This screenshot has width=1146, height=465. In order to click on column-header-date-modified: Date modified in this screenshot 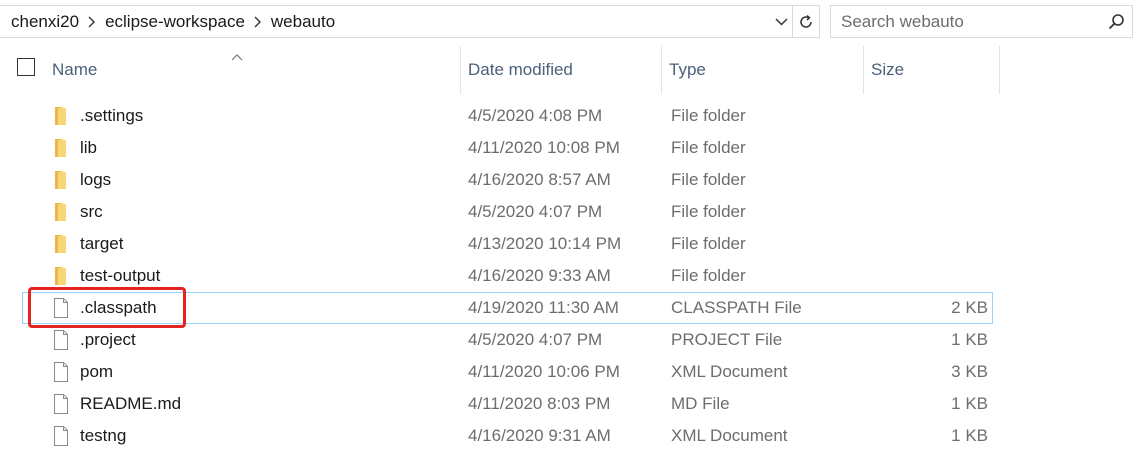, I will do `click(561, 70)`.